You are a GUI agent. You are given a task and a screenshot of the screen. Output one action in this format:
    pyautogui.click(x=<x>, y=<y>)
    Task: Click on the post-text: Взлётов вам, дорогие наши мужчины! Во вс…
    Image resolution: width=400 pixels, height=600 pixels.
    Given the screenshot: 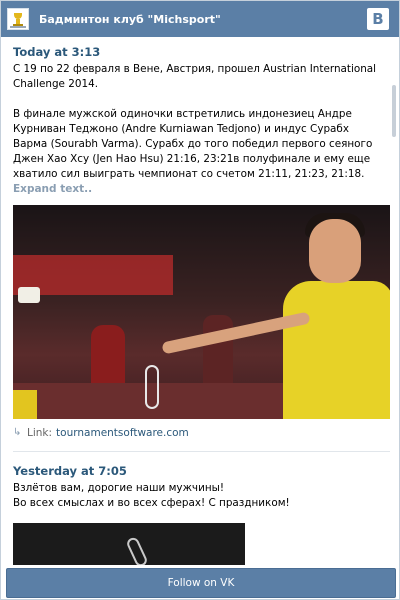 What is the action you would take?
    pyautogui.click(x=197, y=496)
    